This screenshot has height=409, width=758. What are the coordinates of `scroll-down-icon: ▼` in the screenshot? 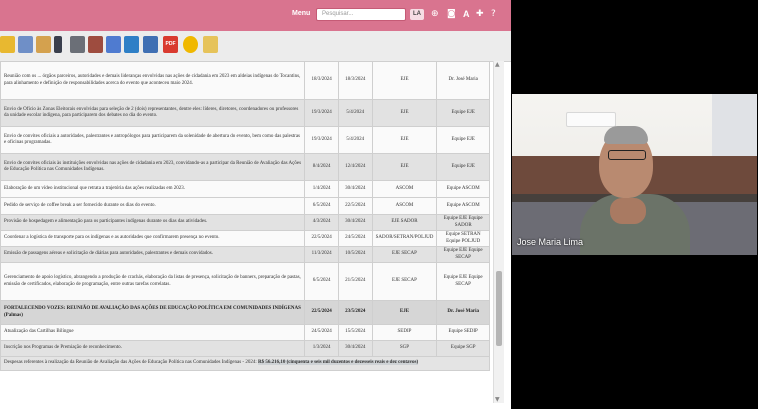 It's located at (497, 399).